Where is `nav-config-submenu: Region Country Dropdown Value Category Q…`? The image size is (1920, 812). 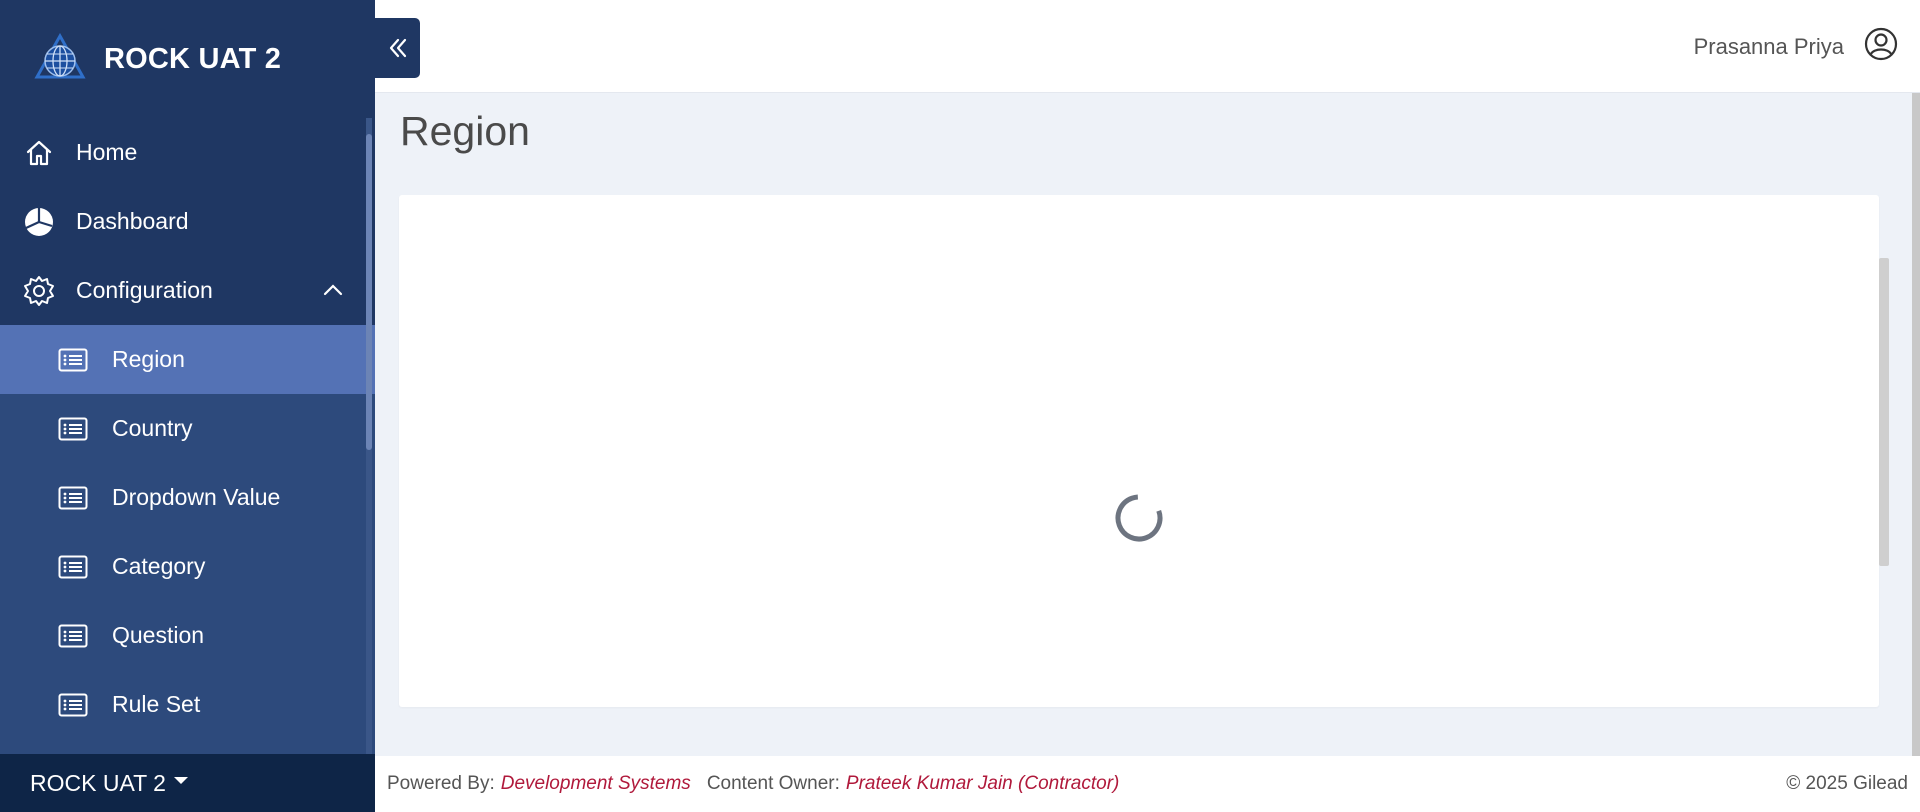
nav-config-submenu: Region Country Dropdown Value Category Q… is located at coordinates (187, 532).